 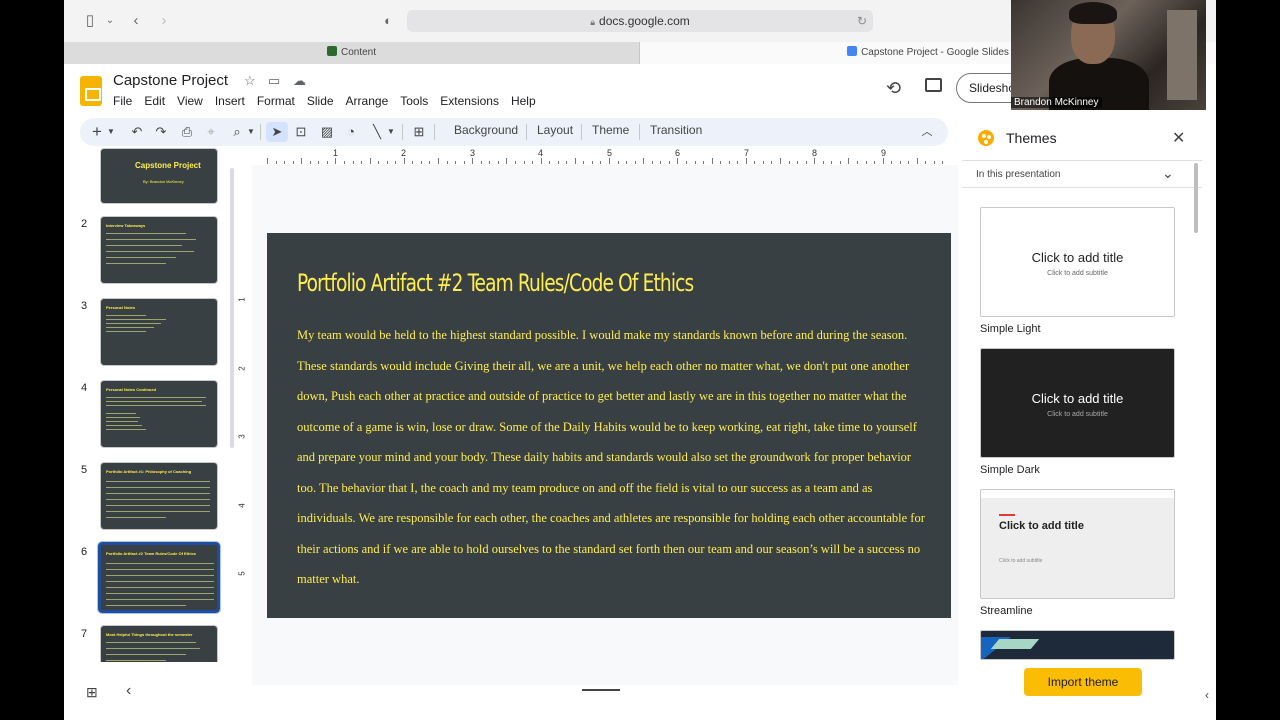 I want to click on google-slides-logo-icon, so click(x=91, y=91).